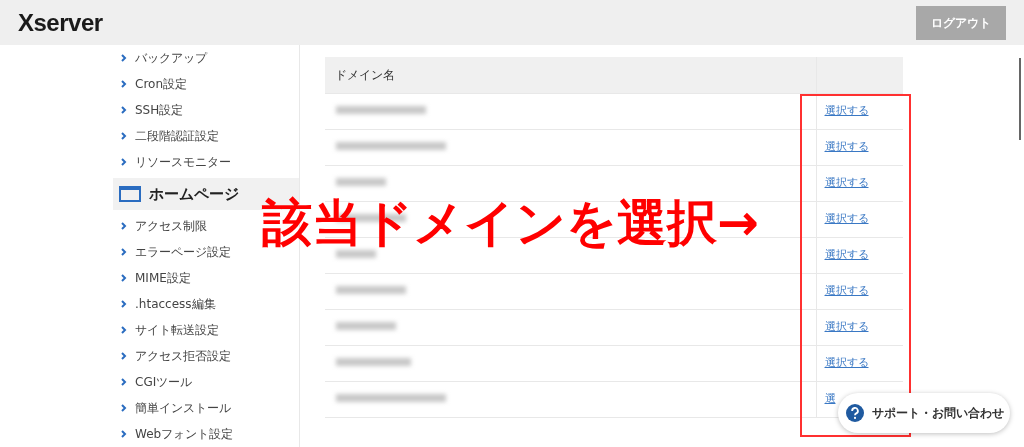  I want to click on help-icon, so click(855, 413).